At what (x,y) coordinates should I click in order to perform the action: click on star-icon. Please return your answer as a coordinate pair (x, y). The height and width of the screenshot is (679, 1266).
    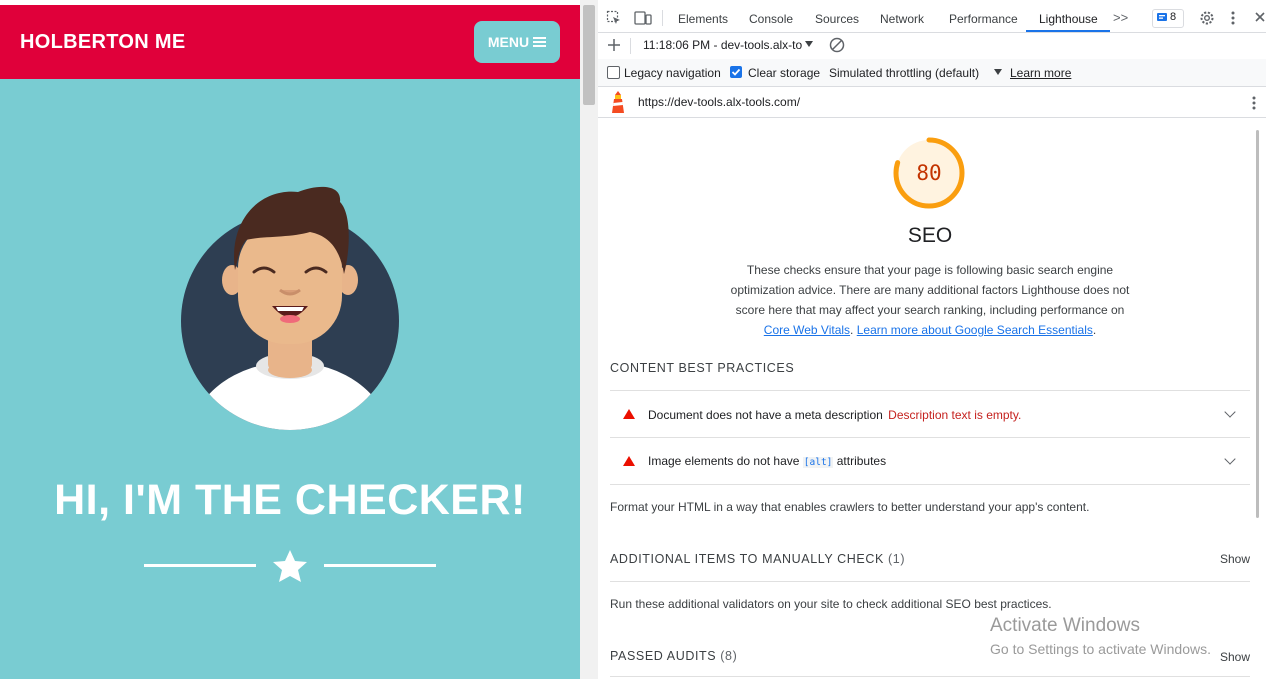
    Looking at the image, I should click on (290, 566).